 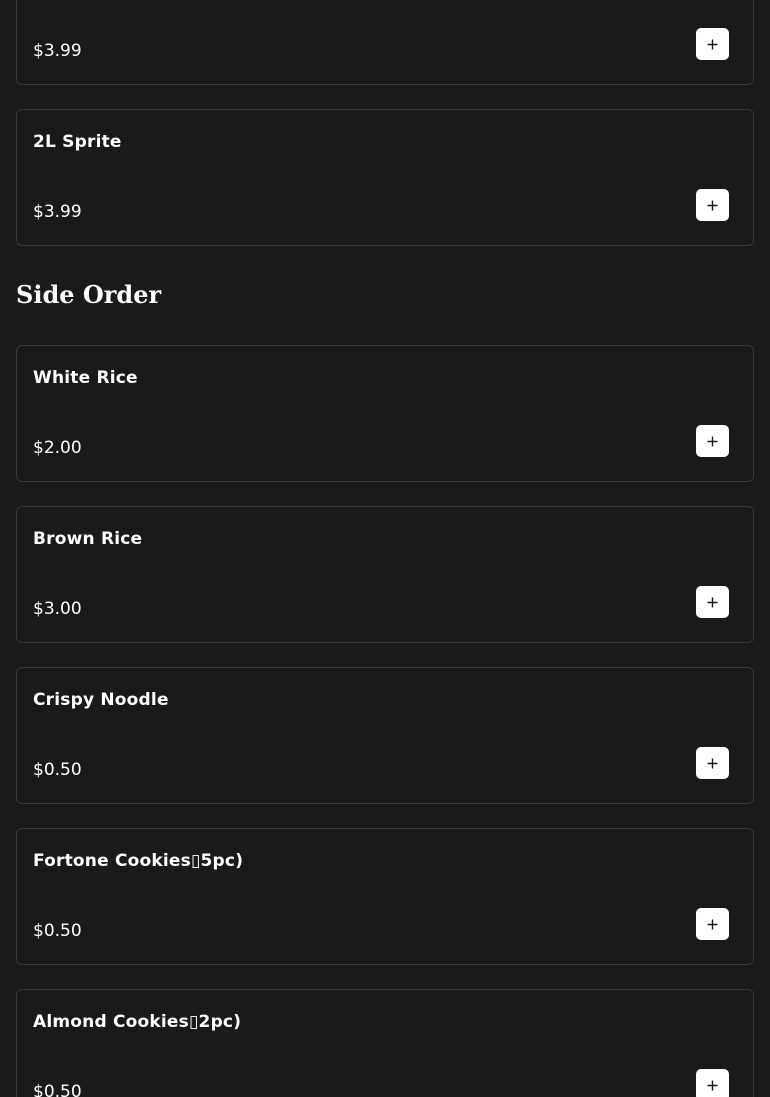 I want to click on menu-item-name: Brown Rice, so click(x=88, y=539).